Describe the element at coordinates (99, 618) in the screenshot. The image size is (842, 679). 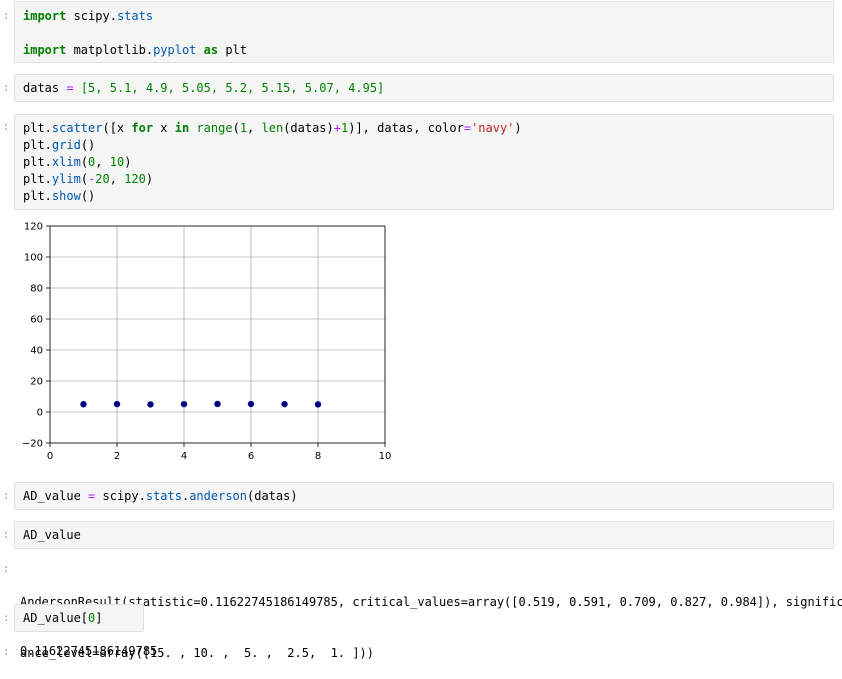
I see `code-token: ]` at that location.